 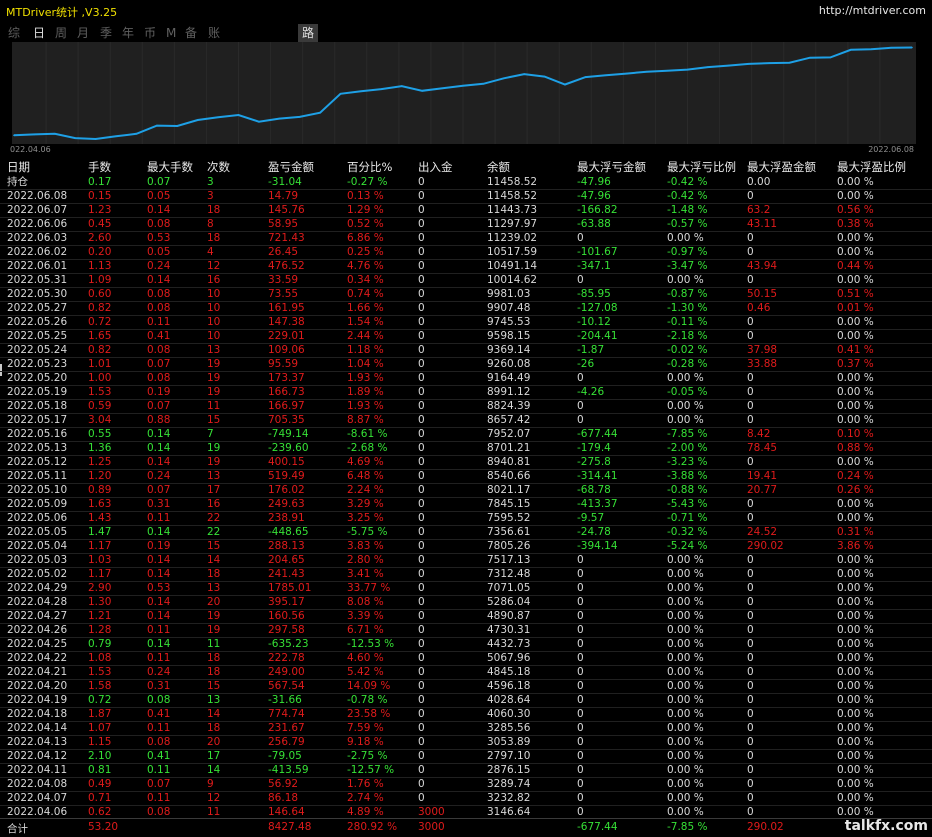 What do you see at coordinates (872, 10) in the screenshot?
I see `website-link: http://mtdriver.com` at bounding box center [872, 10].